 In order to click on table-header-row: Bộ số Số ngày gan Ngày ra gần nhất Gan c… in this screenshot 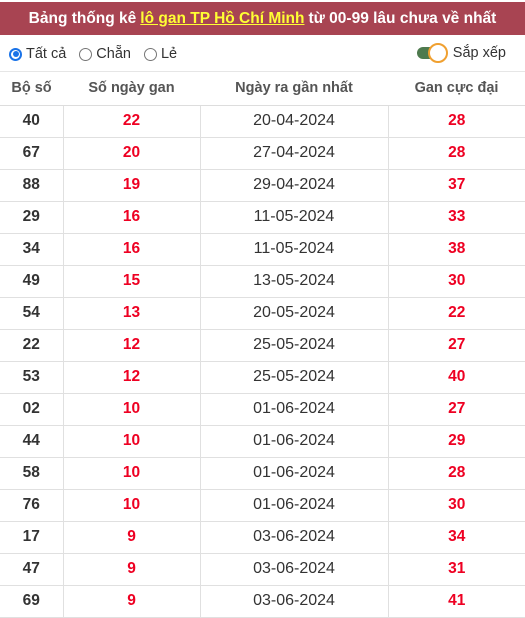, I will do `click(262, 89)`.